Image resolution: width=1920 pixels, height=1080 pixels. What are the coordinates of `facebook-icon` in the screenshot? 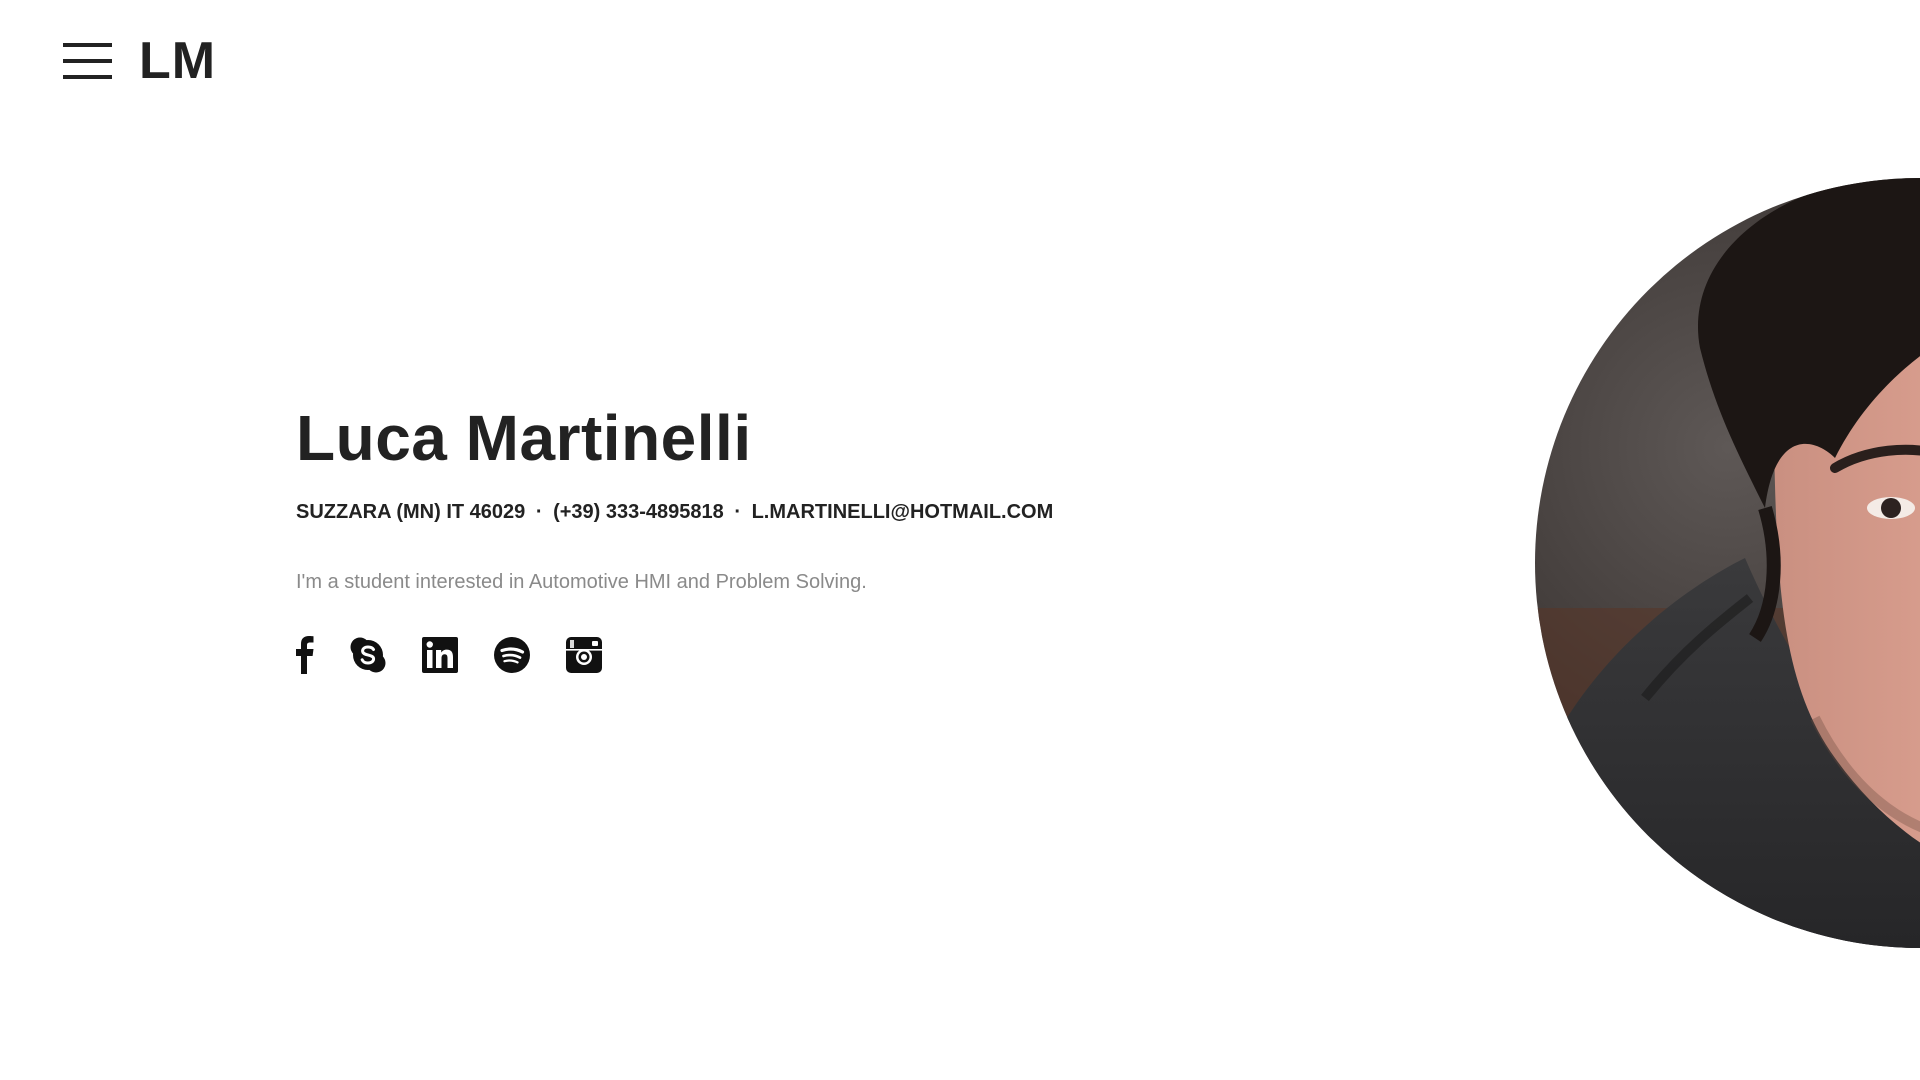 It's located at (305, 655).